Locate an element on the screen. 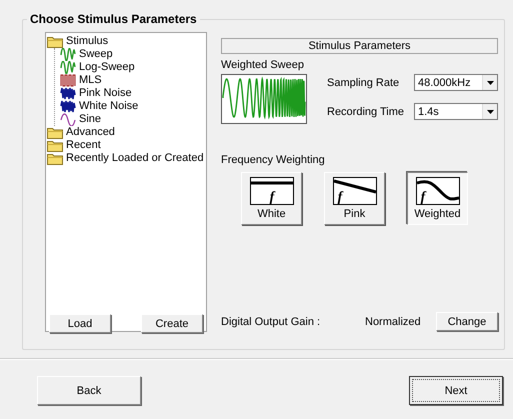 Image resolution: width=513 pixels, height=419 pixels. square-wave-icon is located at coordinates (68, 80).